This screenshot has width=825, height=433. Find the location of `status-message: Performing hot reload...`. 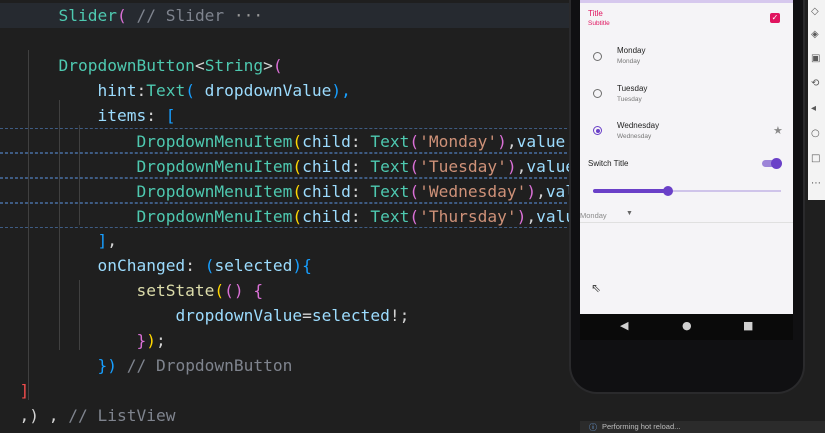

status-message: Performing hot reload... is located at coordinates (641, 426).